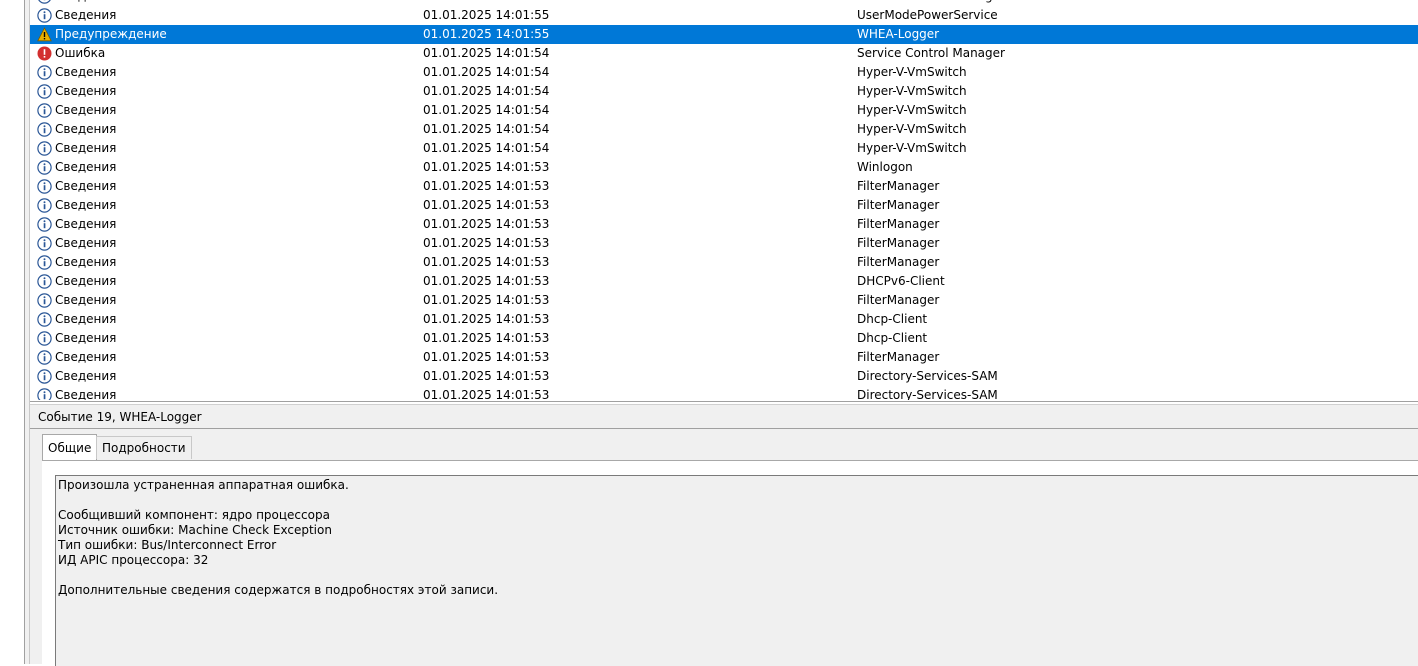 The height and width of the screenshot is (666, 1418). I want to click on source-cell: Service Control Manager, so click(931, 1).